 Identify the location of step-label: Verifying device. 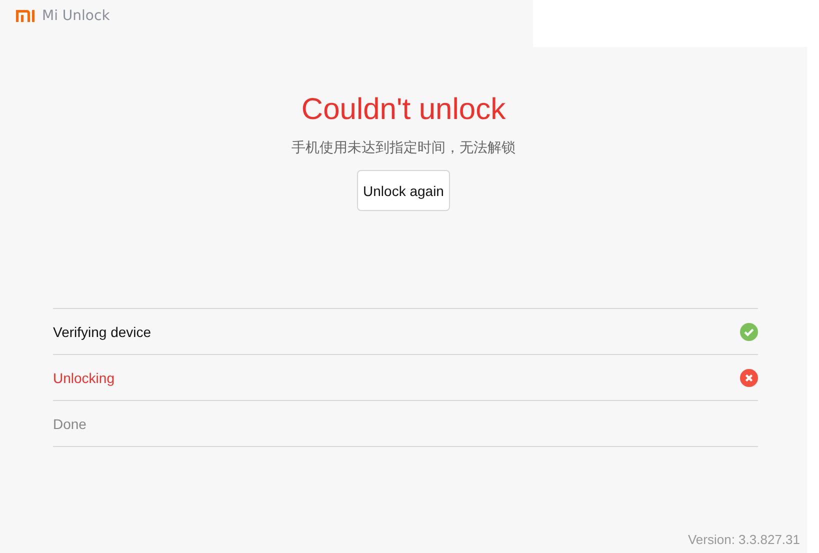
(102, 332).